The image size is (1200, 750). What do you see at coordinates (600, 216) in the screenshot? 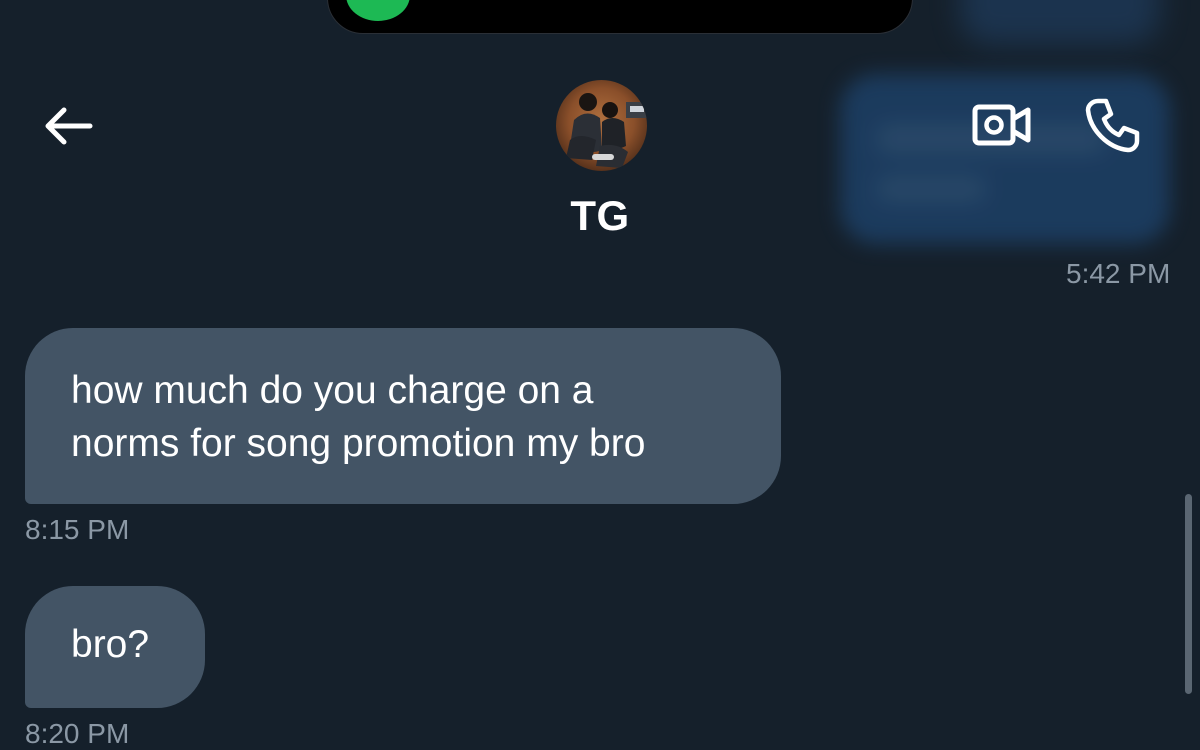
I see `contact-name: TG` at bounding box center [600, 216].